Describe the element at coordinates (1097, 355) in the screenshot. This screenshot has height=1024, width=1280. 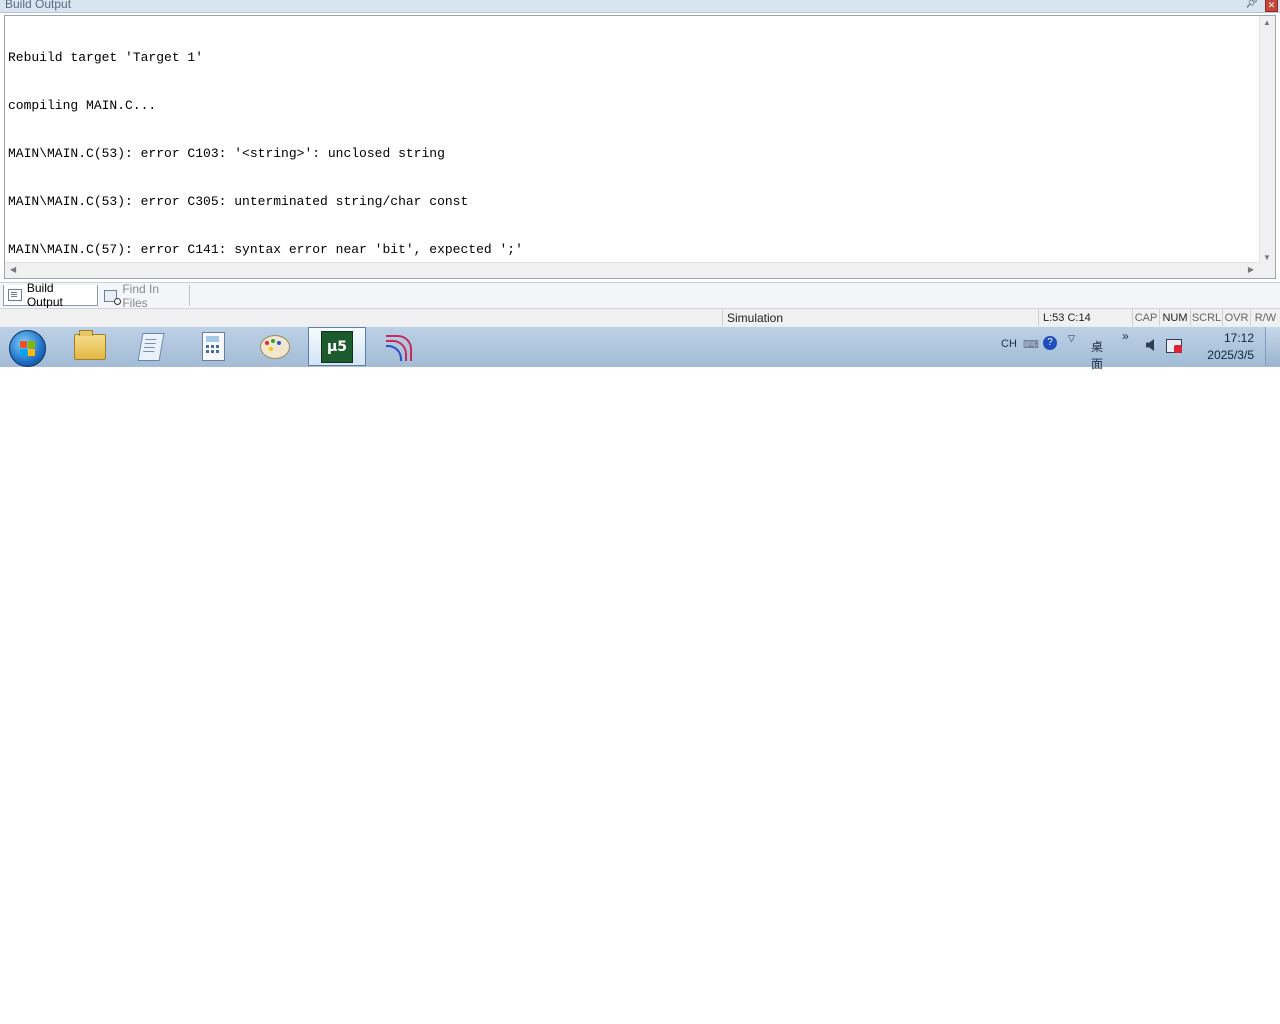
I see `desktop-toolbar-label: 桌面` at that location.